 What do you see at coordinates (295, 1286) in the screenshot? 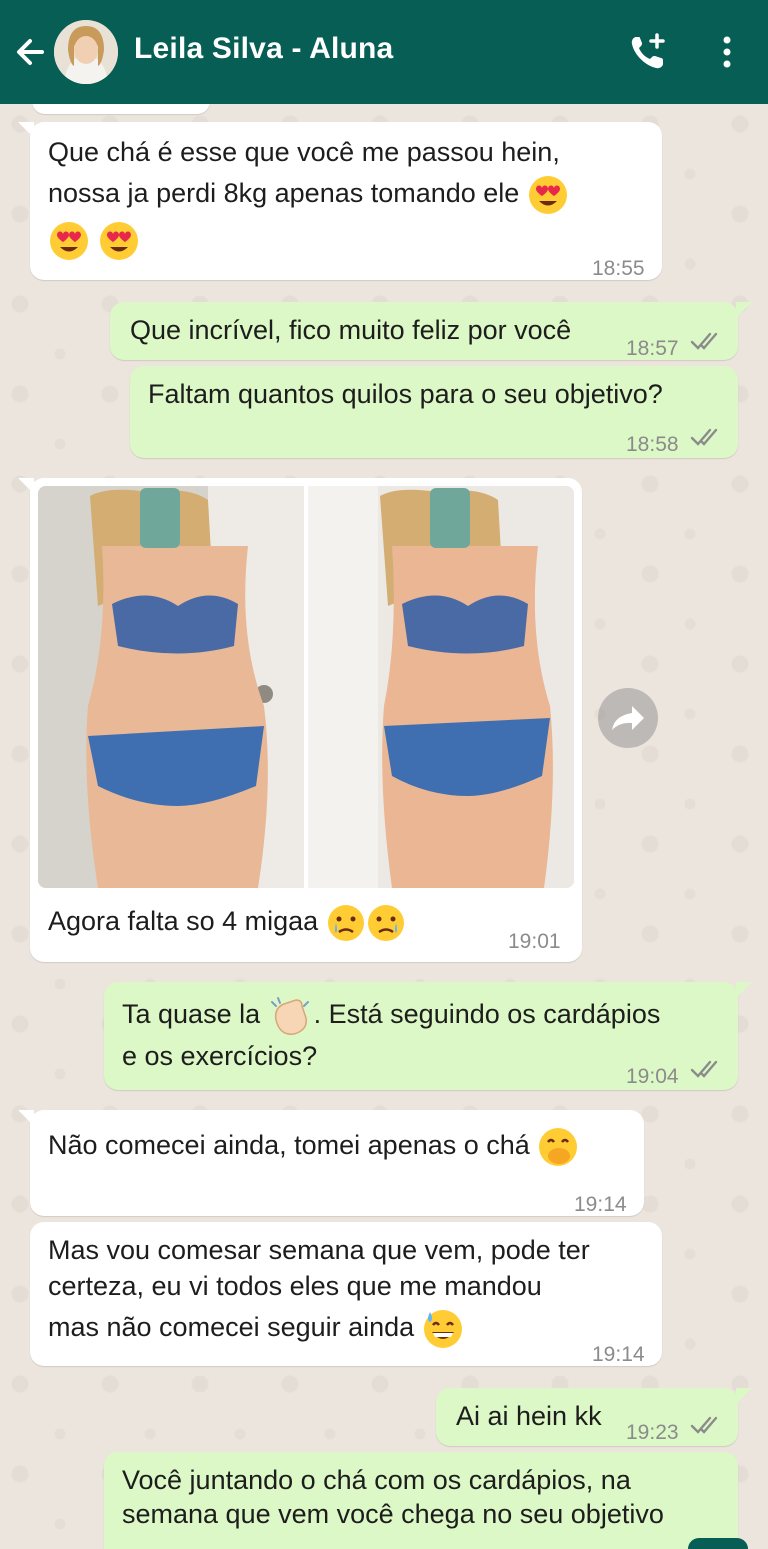
I see `message-text: certeza, eu vi todos eles que me mandou` at bounding box center [295, 1286].